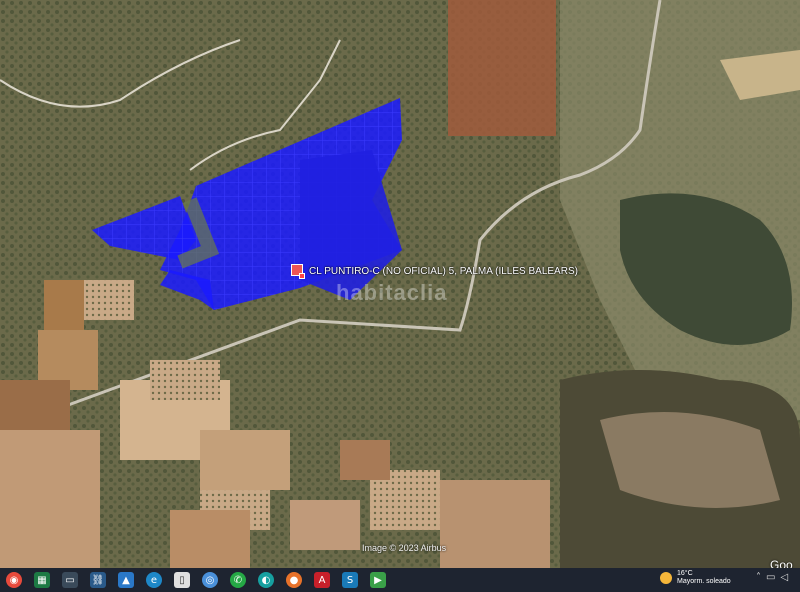 This screenshot has width=800, height=592. Describe the element at coordinates (758, 577) in the screenshot. I see `chevron-up-icon: ˄` at that location.